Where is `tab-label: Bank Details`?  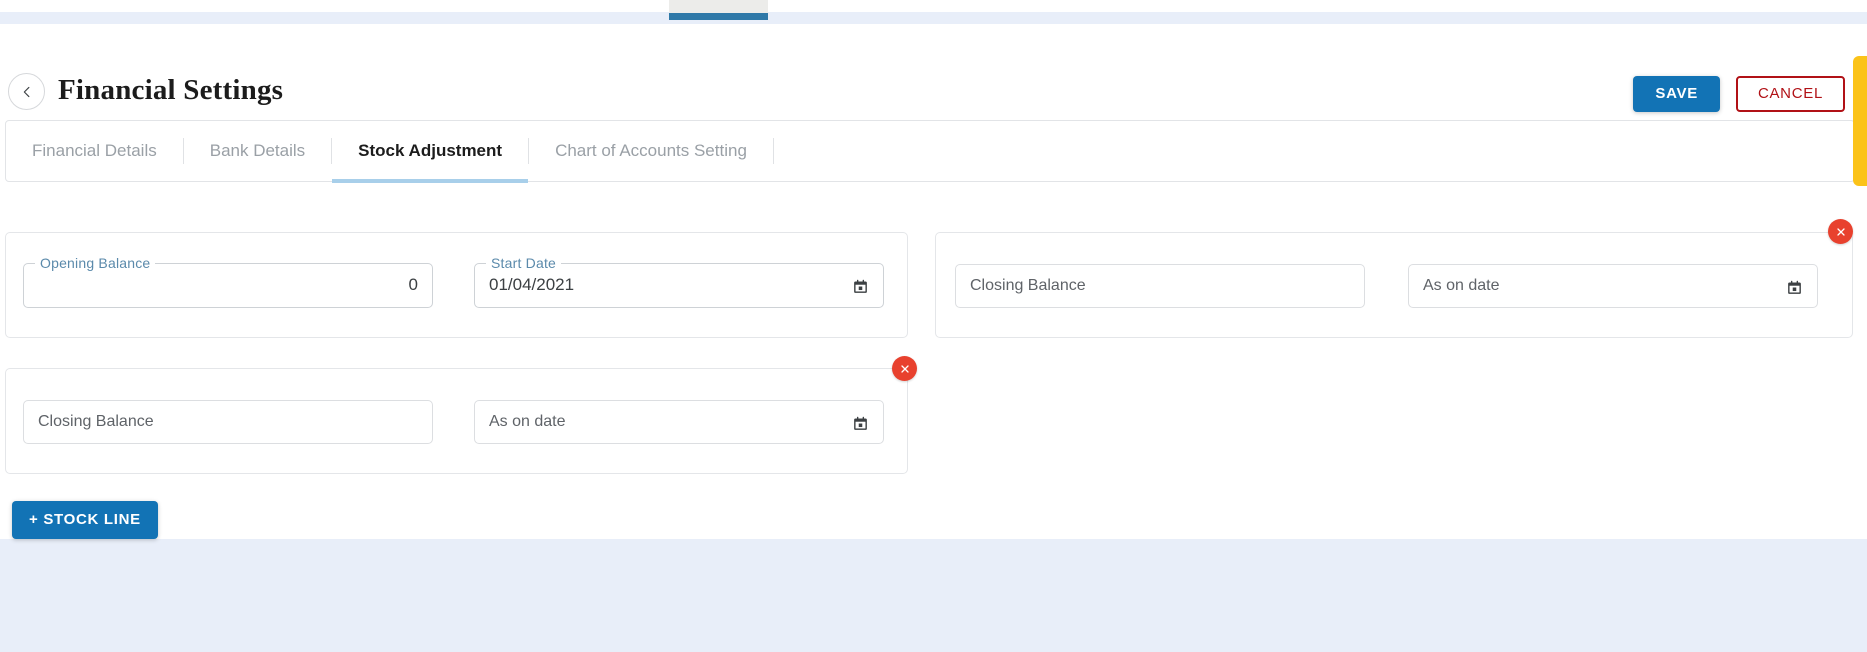 tab-label: Bank Details is located at coordinates (257, 150).